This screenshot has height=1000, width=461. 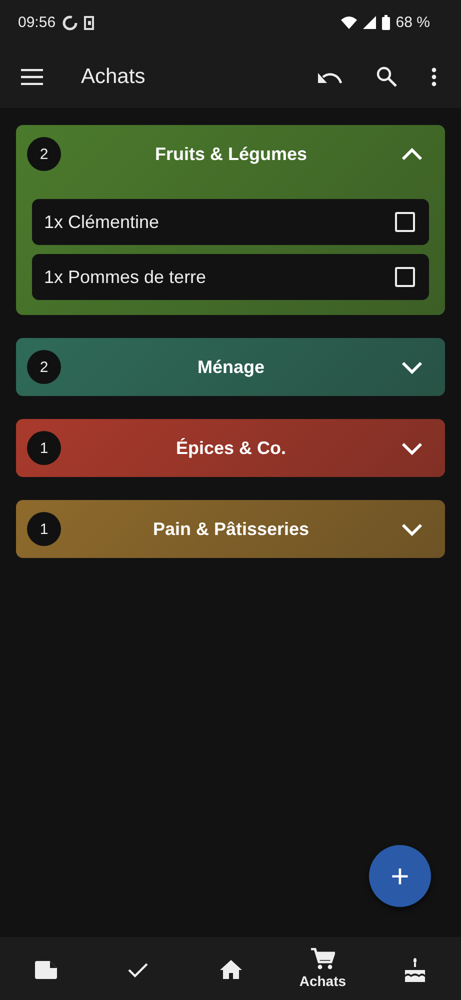 What do you see at coordinates (138, 970) in the screenshot?
I see `check-icon` at bounding box center [138, 970].